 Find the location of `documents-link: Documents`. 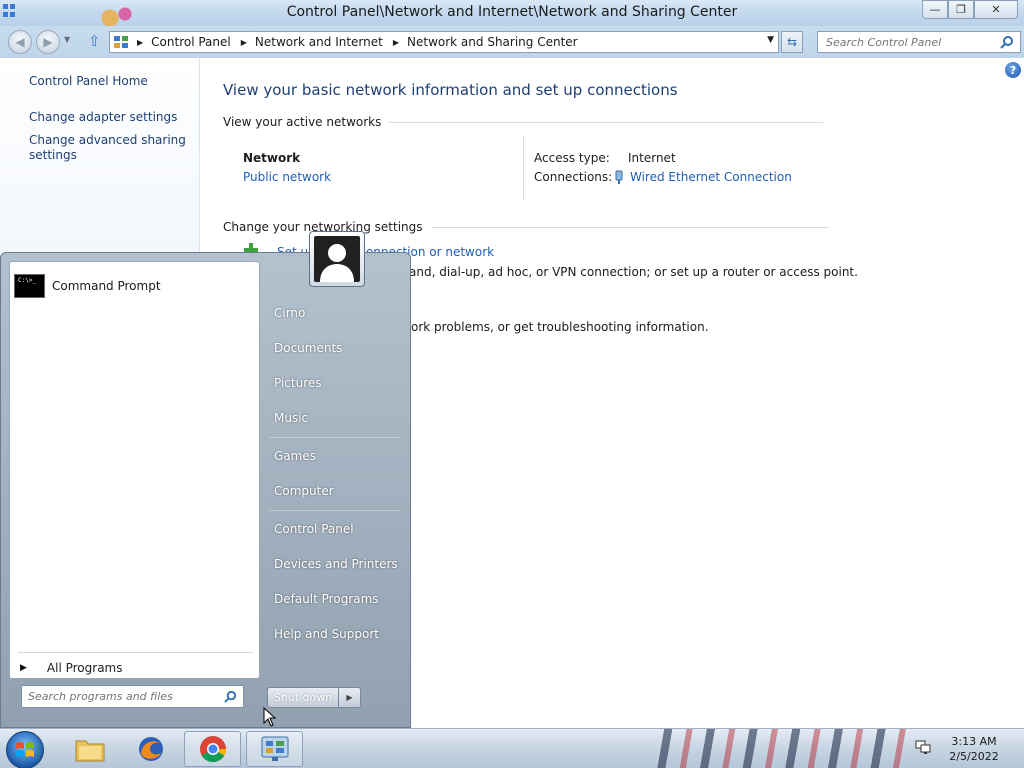

documents-link: Documents is located at coordinates (308, 348).